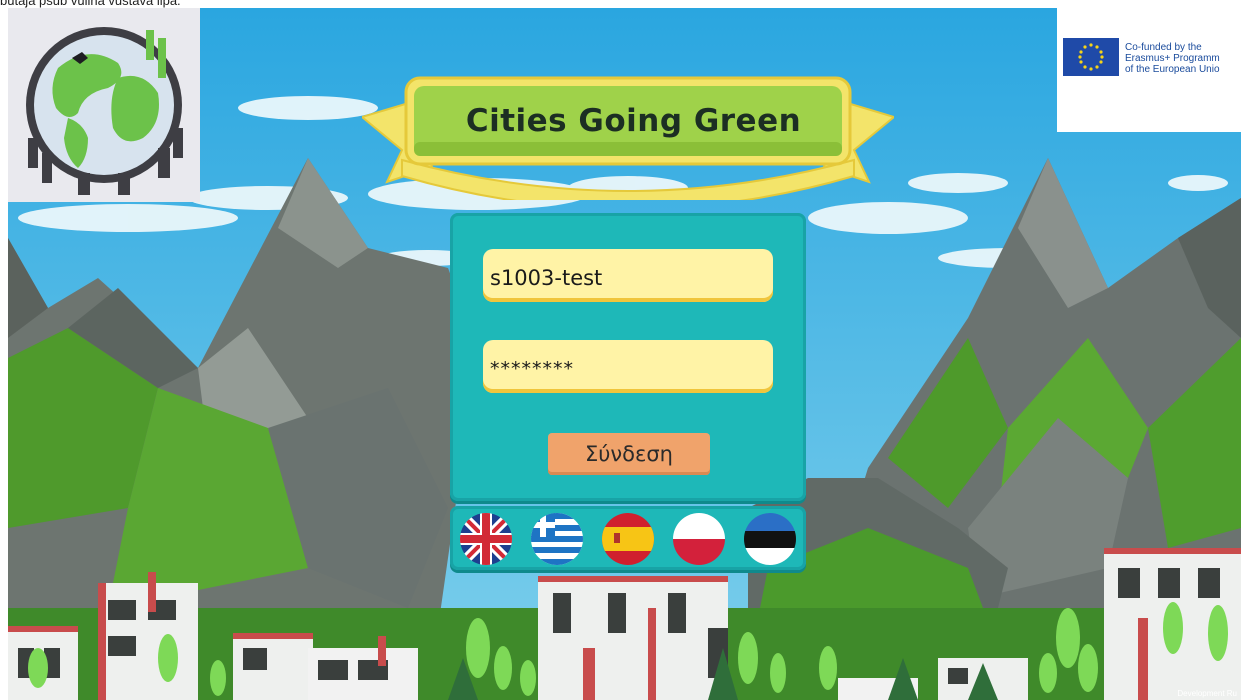  Describe the element at coordinates (633, 121) in the screenshot. I see `game-title: Cities Going Green` at that location.